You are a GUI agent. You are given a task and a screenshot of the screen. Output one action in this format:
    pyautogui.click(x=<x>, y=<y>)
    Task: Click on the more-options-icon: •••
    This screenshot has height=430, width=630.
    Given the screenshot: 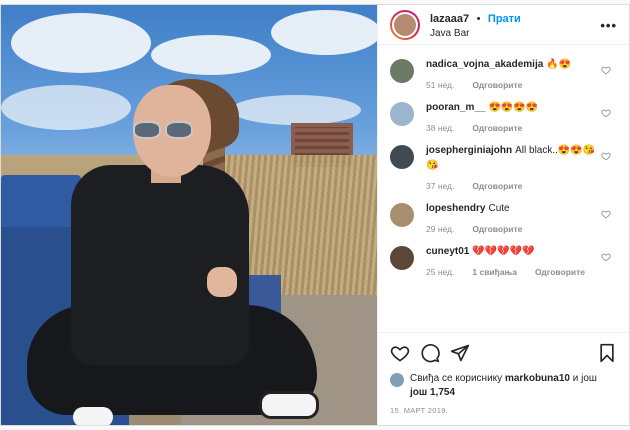 What is the action you would take?
    pyautogui.click(x=608, y=25)
    